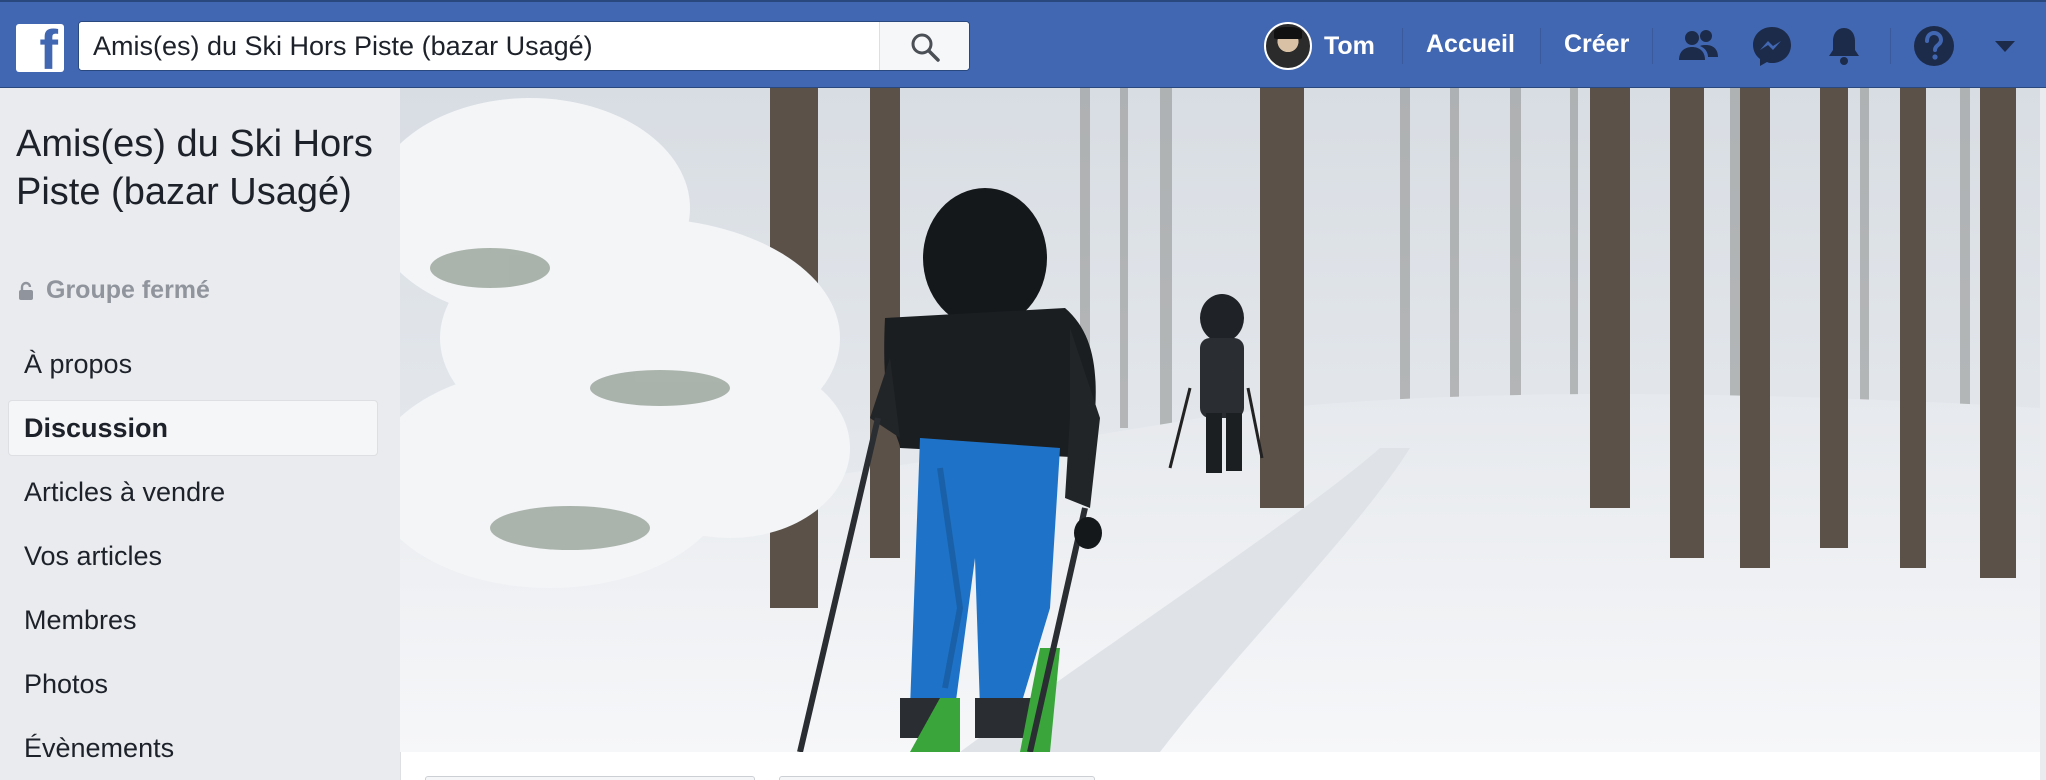 This screenshot has width=2046, height=780. Describe the element at coordinates (26, 290) in the screenshot. I see `lock-icon` at that location.